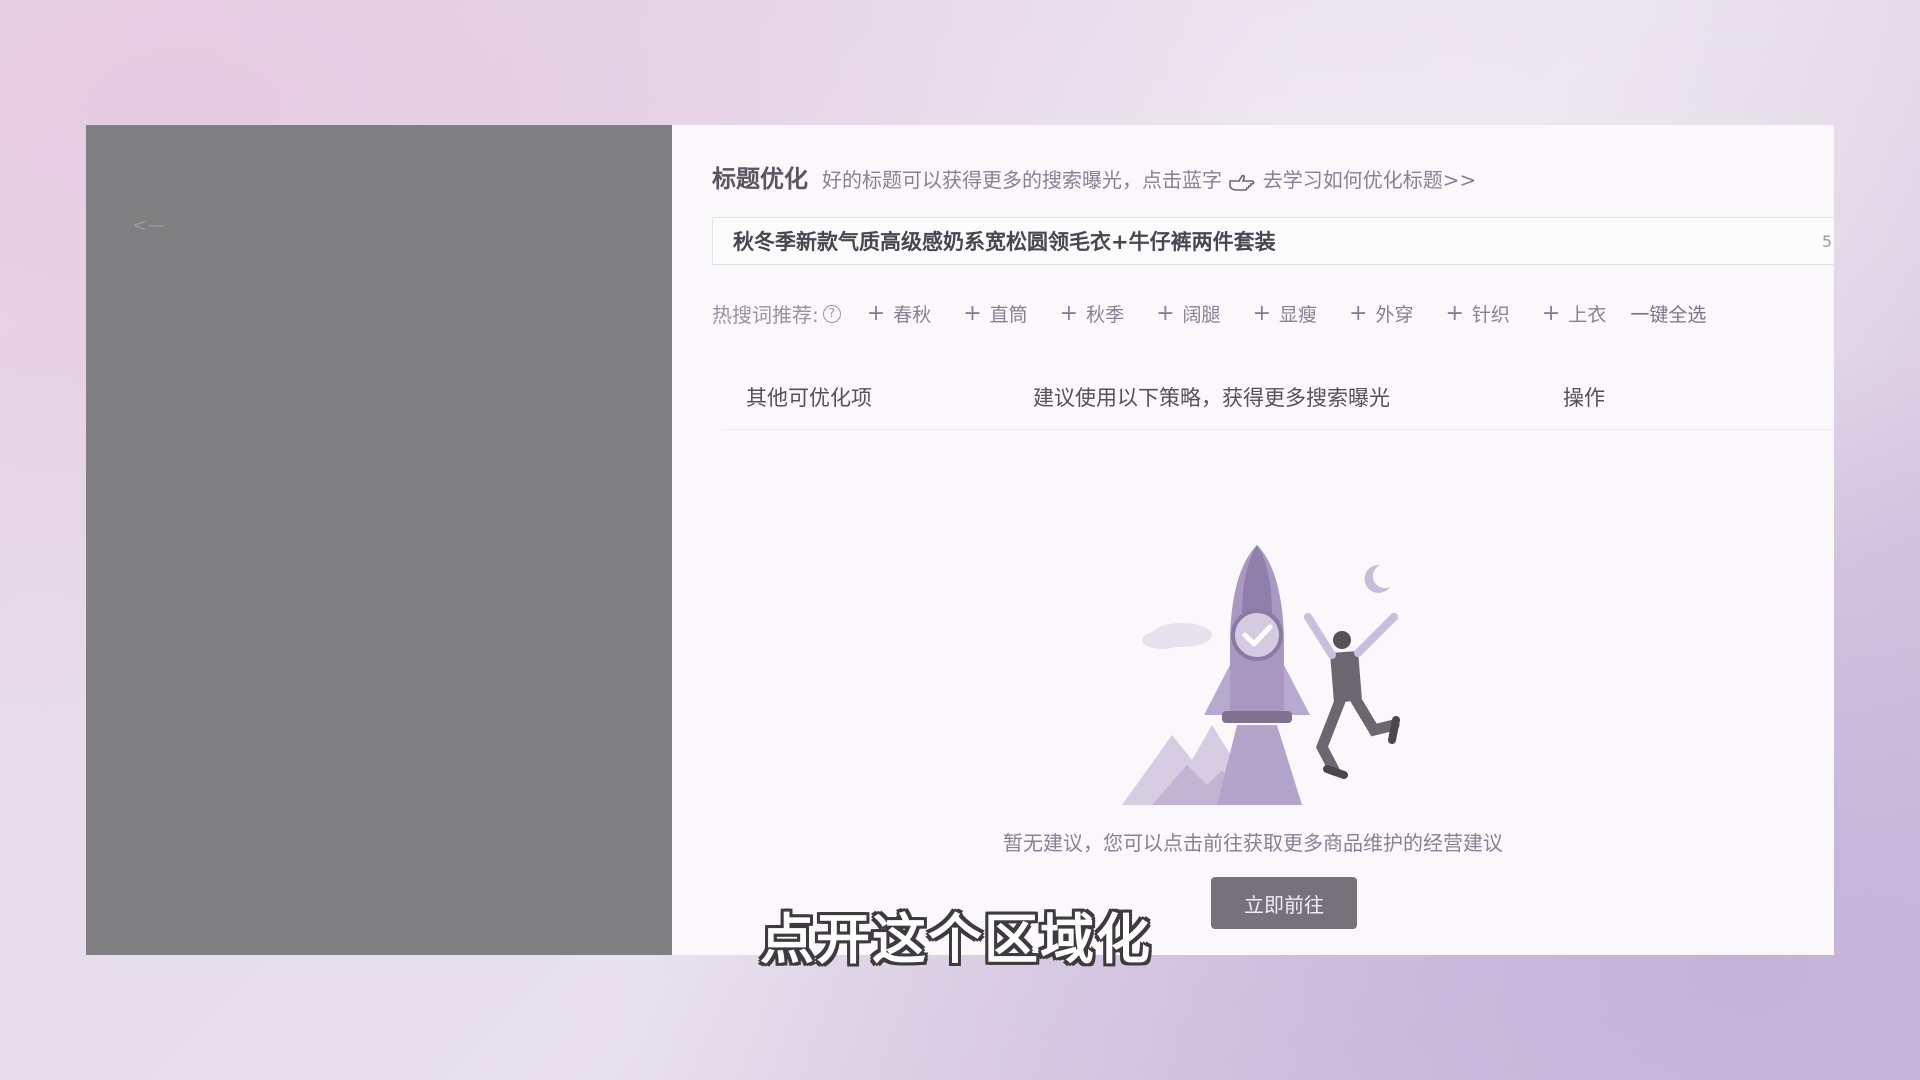  What do you see at coordinates (1370, 180) in the screenshot?
I see `learn-title-link: 去学习如何优化标题>>` at bounding box center [1370, 180].